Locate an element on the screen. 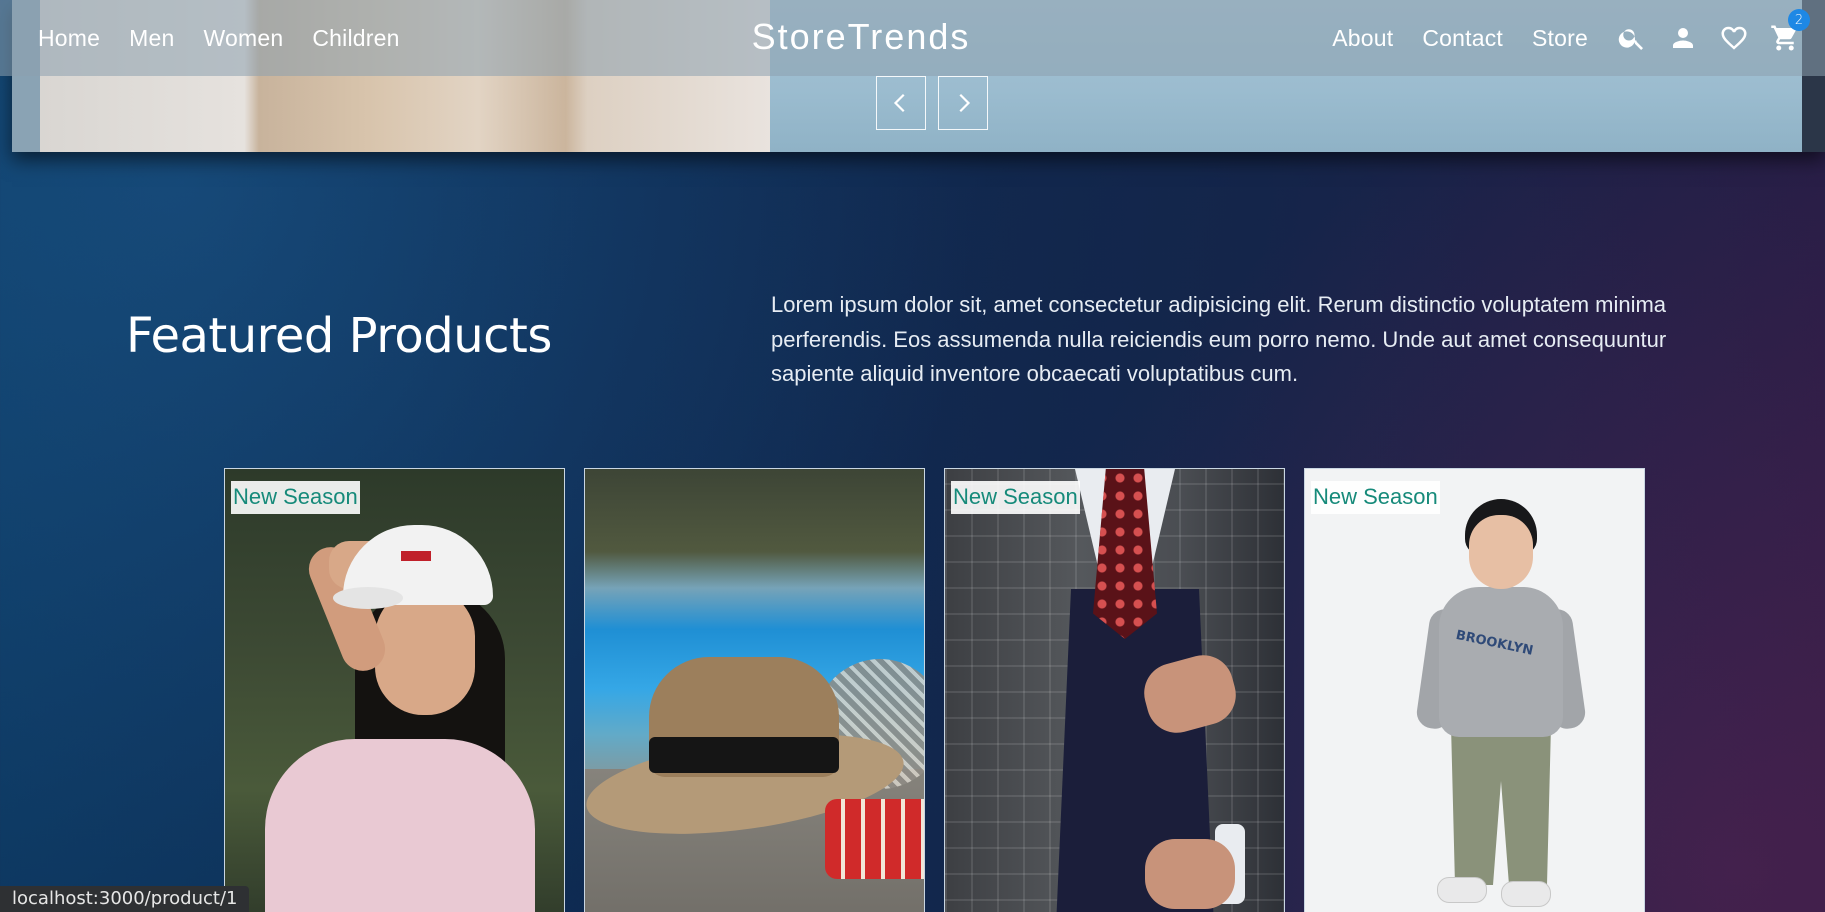  slider-prev-button is located at coordinates (901, 103).